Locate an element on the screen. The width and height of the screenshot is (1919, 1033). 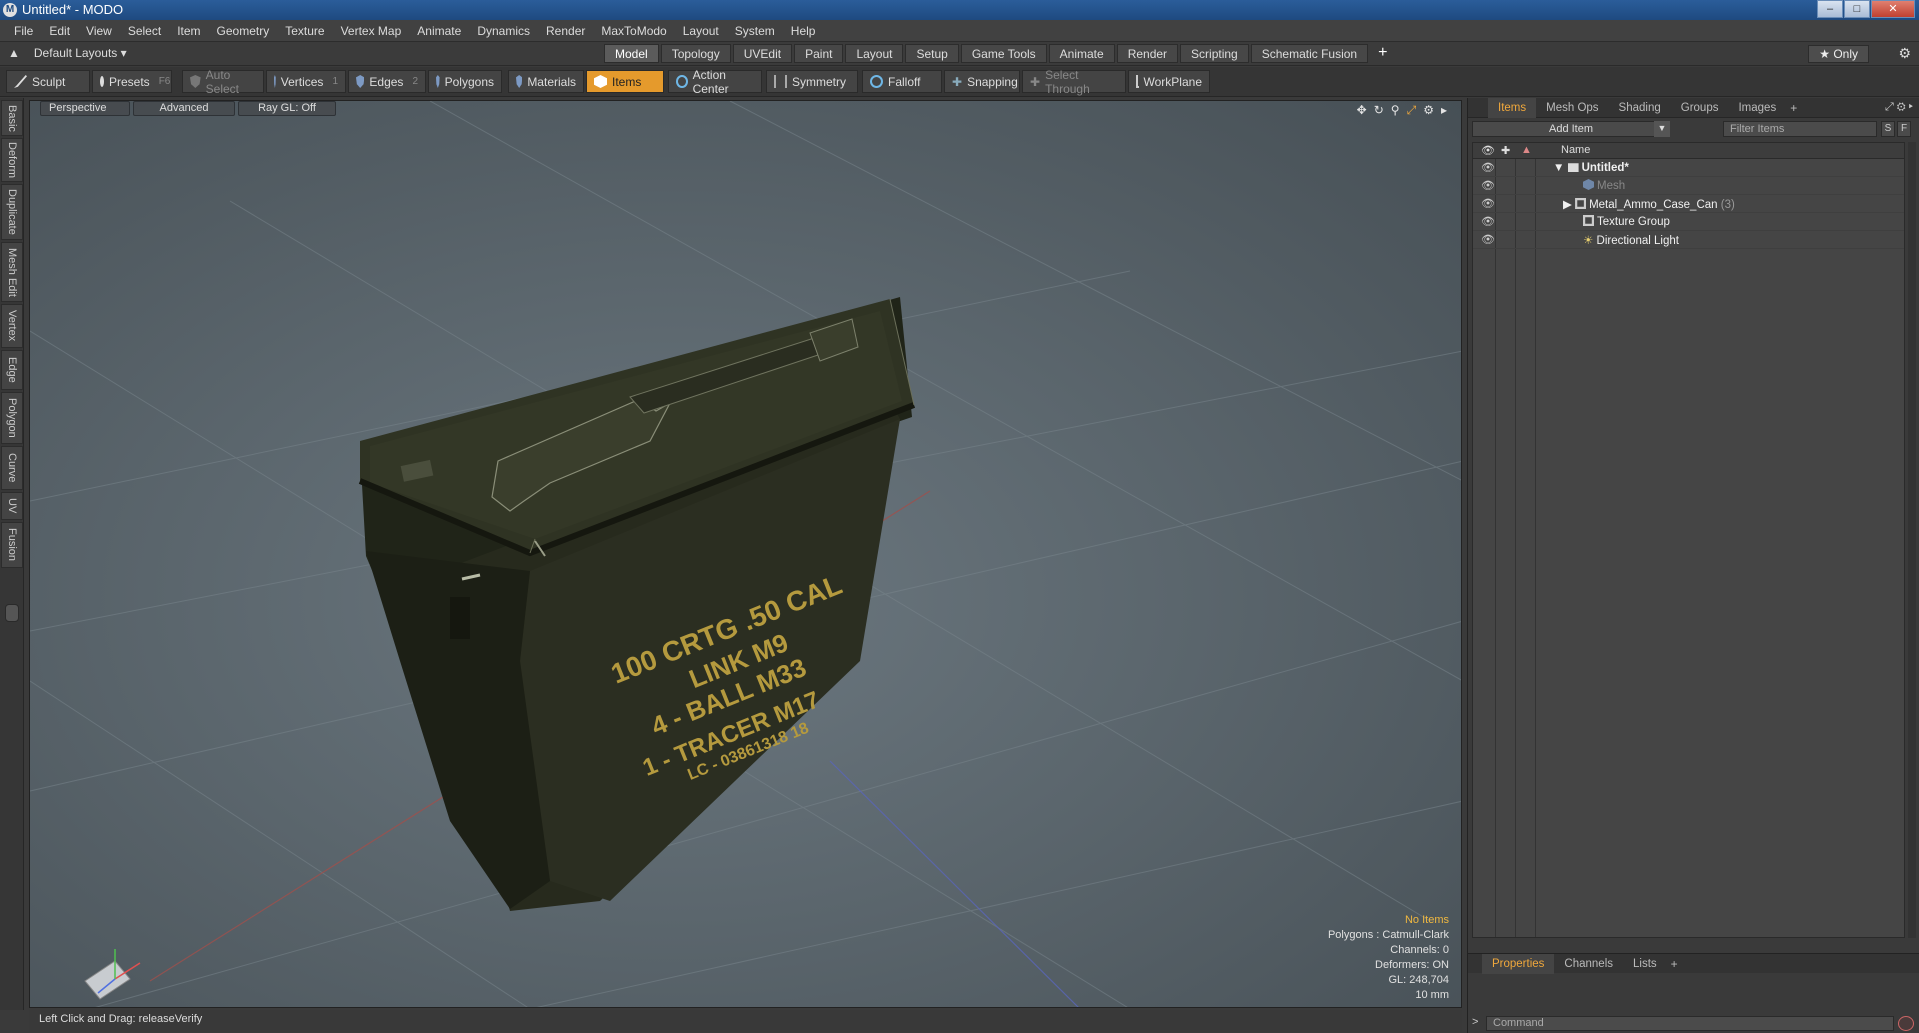
rotate-icon: ↻ is located at coordinates (1379, 110).